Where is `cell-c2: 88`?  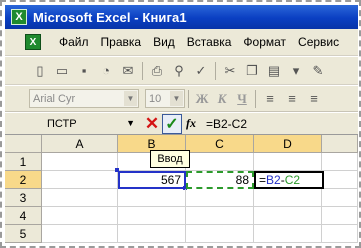 cell-c2: 88 is located at coordinates (220, 180).